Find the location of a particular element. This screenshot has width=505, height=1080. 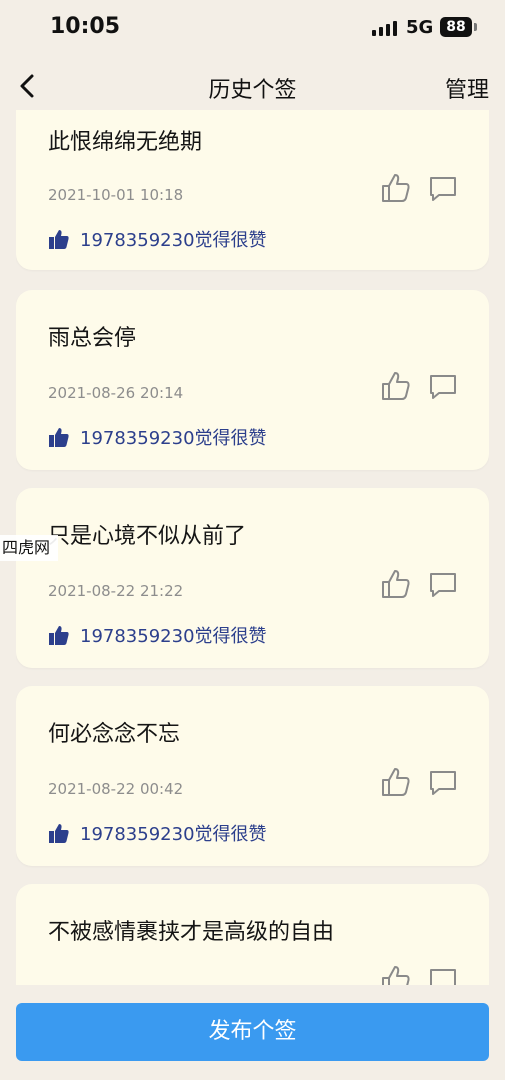

status-time: 10:05 is located at coordinates (85, 26).